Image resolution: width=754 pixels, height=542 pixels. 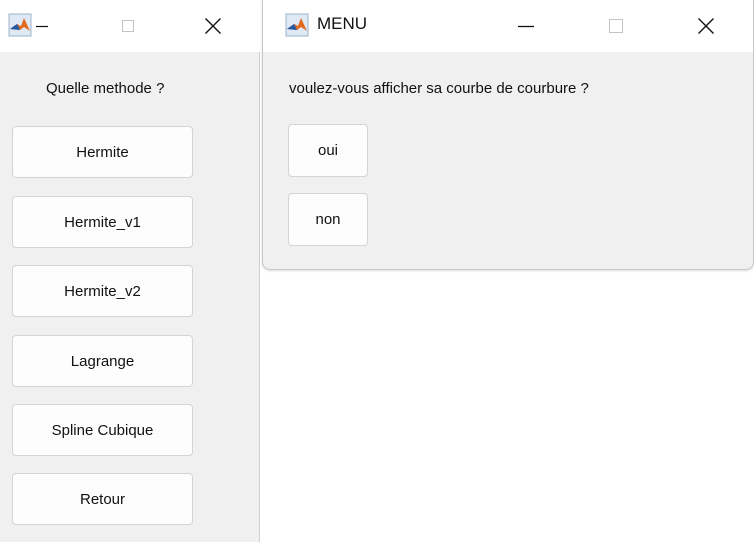 What do you see at coordinates (102, 222) in the screenshot?
I see `hermite-v1-button: Hermite_v1` at bounding box center [102, 222].